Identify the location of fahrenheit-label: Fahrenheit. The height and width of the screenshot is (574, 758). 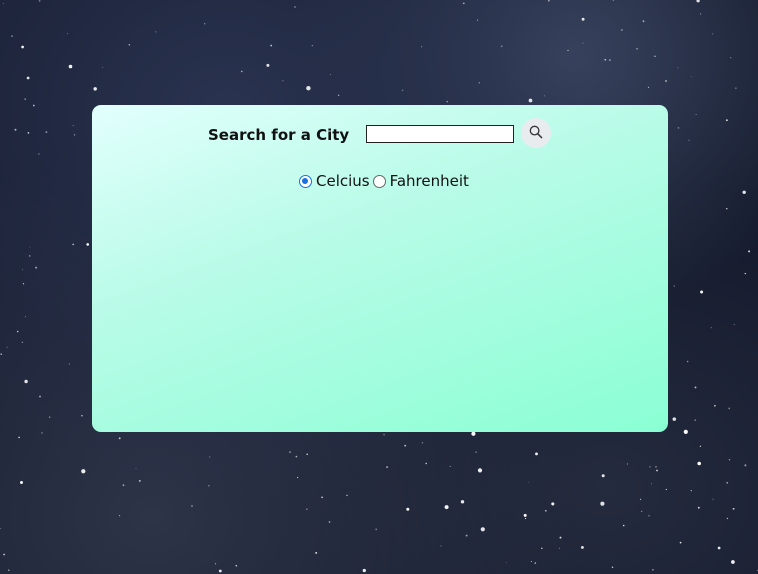
(429, 181).